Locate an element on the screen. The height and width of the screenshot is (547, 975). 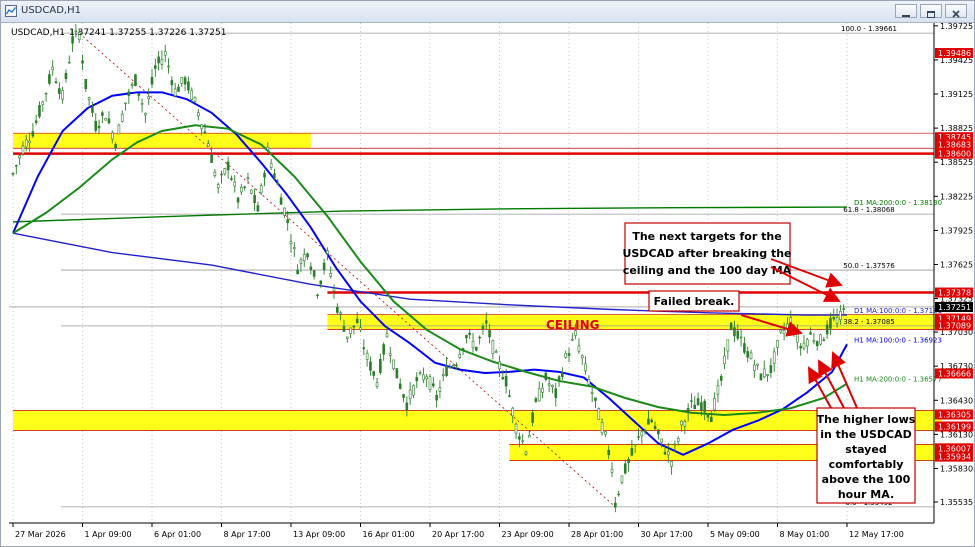
higher-lows-text-line: hour MA. is located at coordinates (866, 494).